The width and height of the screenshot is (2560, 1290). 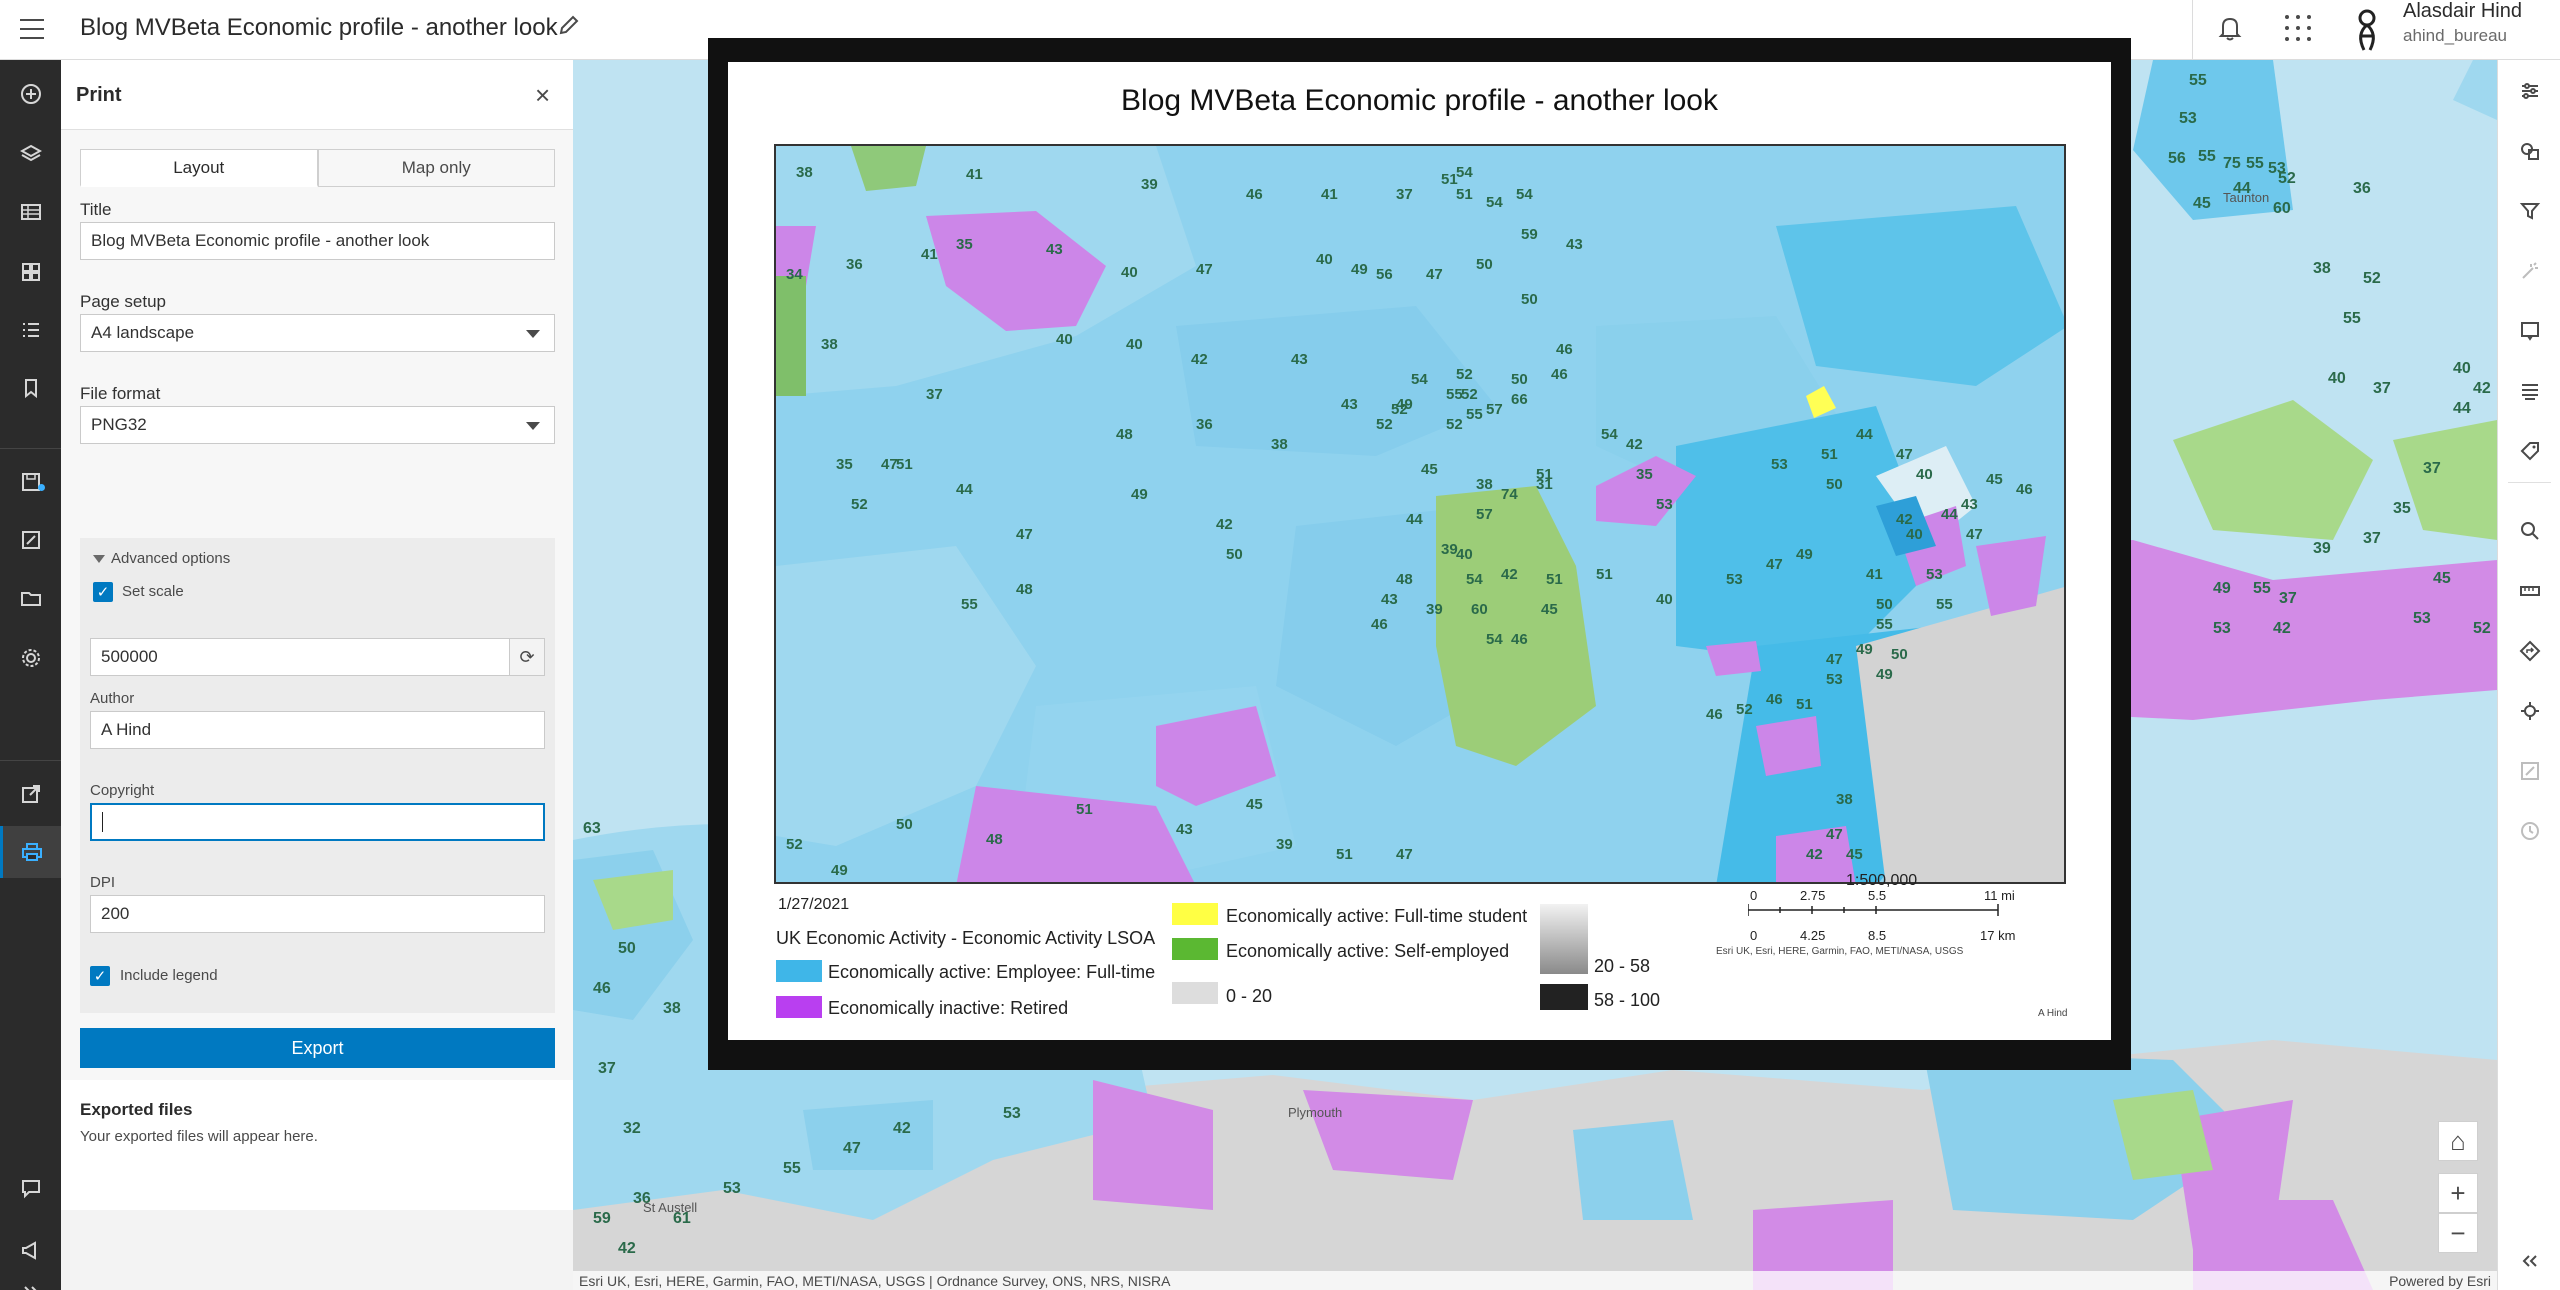 I want to click on map-value-label: 57, so click(x=1484, y=514).